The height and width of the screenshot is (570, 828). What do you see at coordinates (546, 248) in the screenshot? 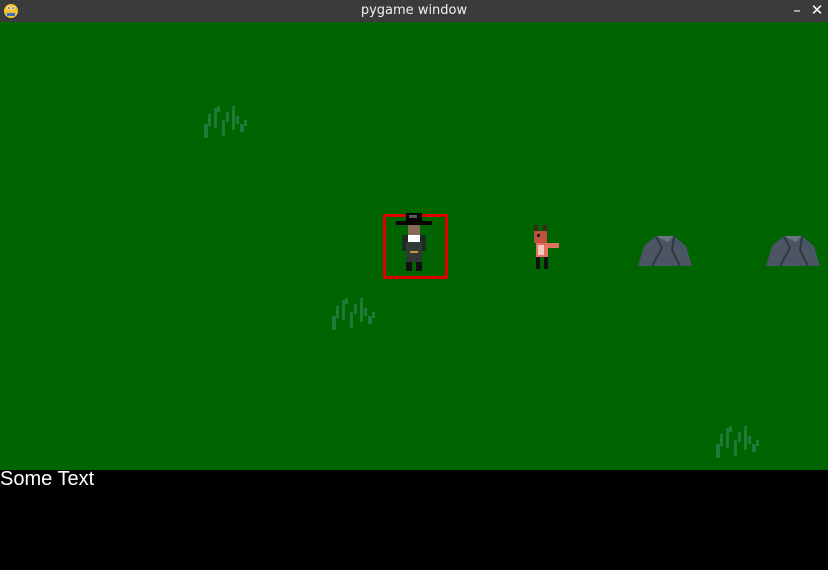
I see `fox-creature` at bounding box center [546, 248].